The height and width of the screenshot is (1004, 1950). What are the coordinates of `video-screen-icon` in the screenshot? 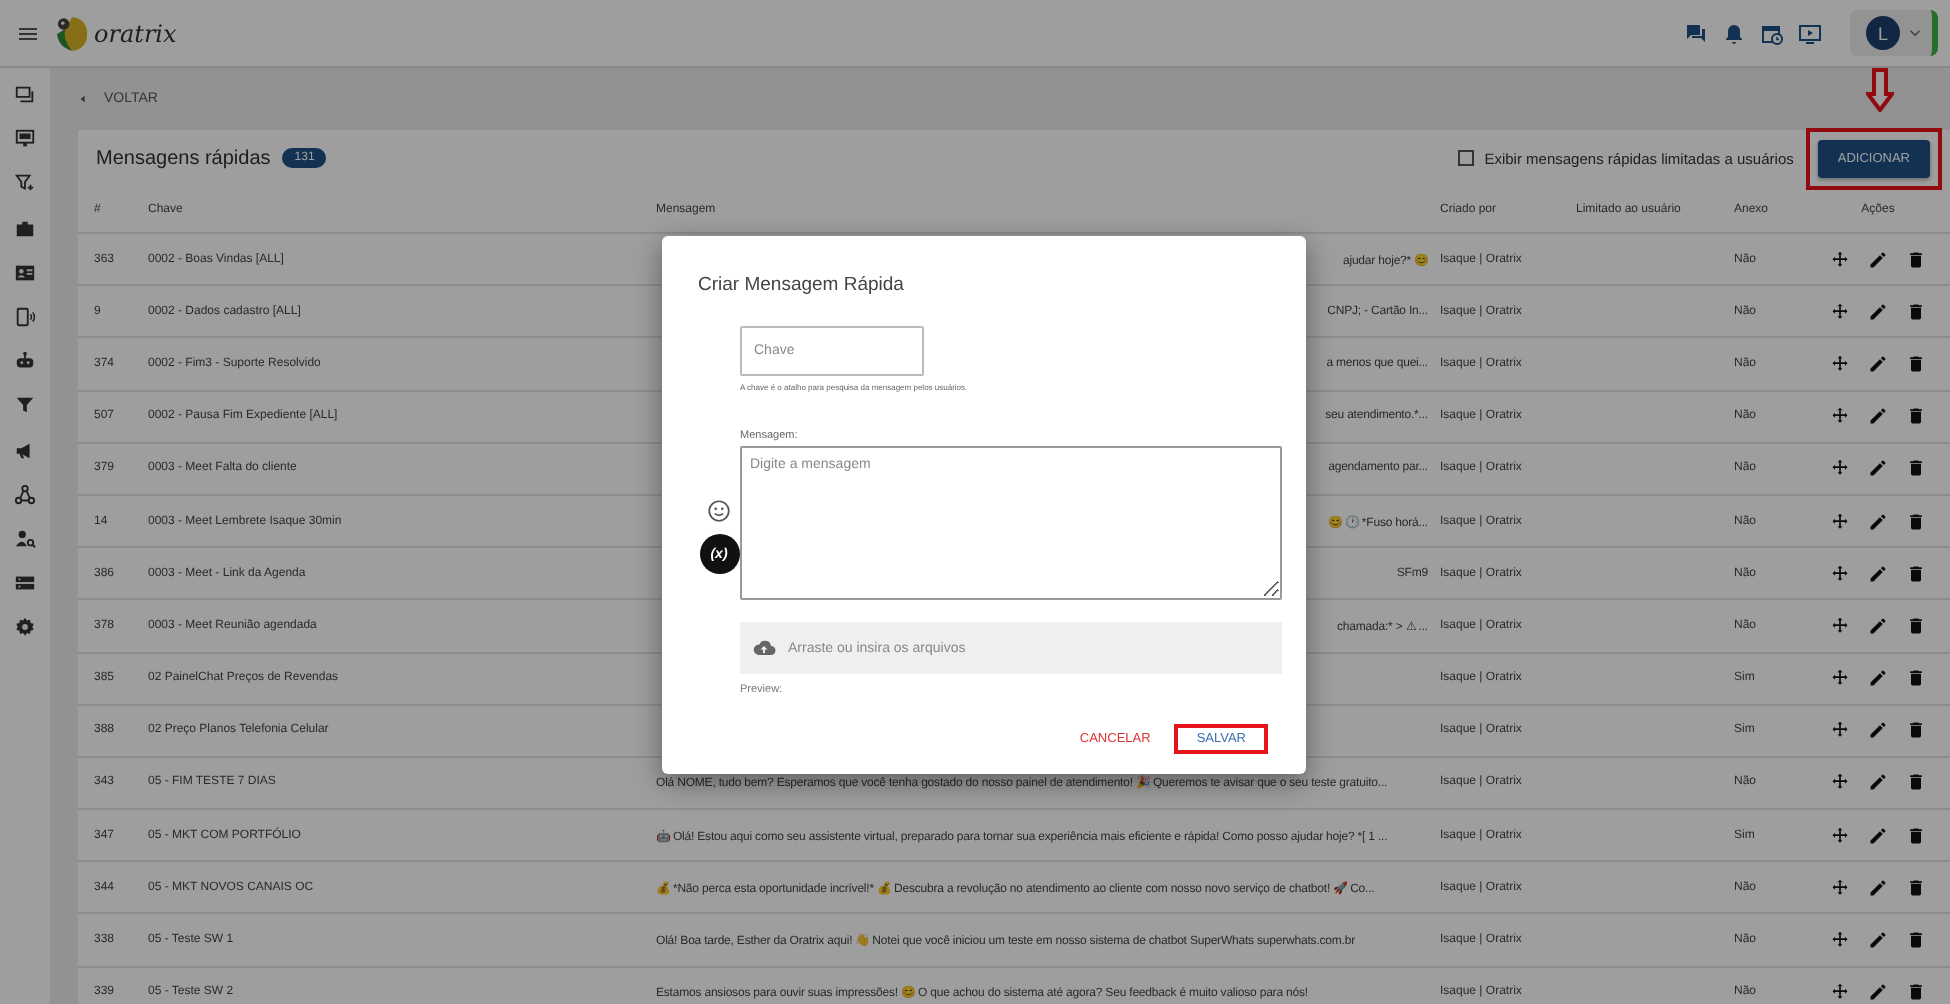 It's located at (1810, 33).